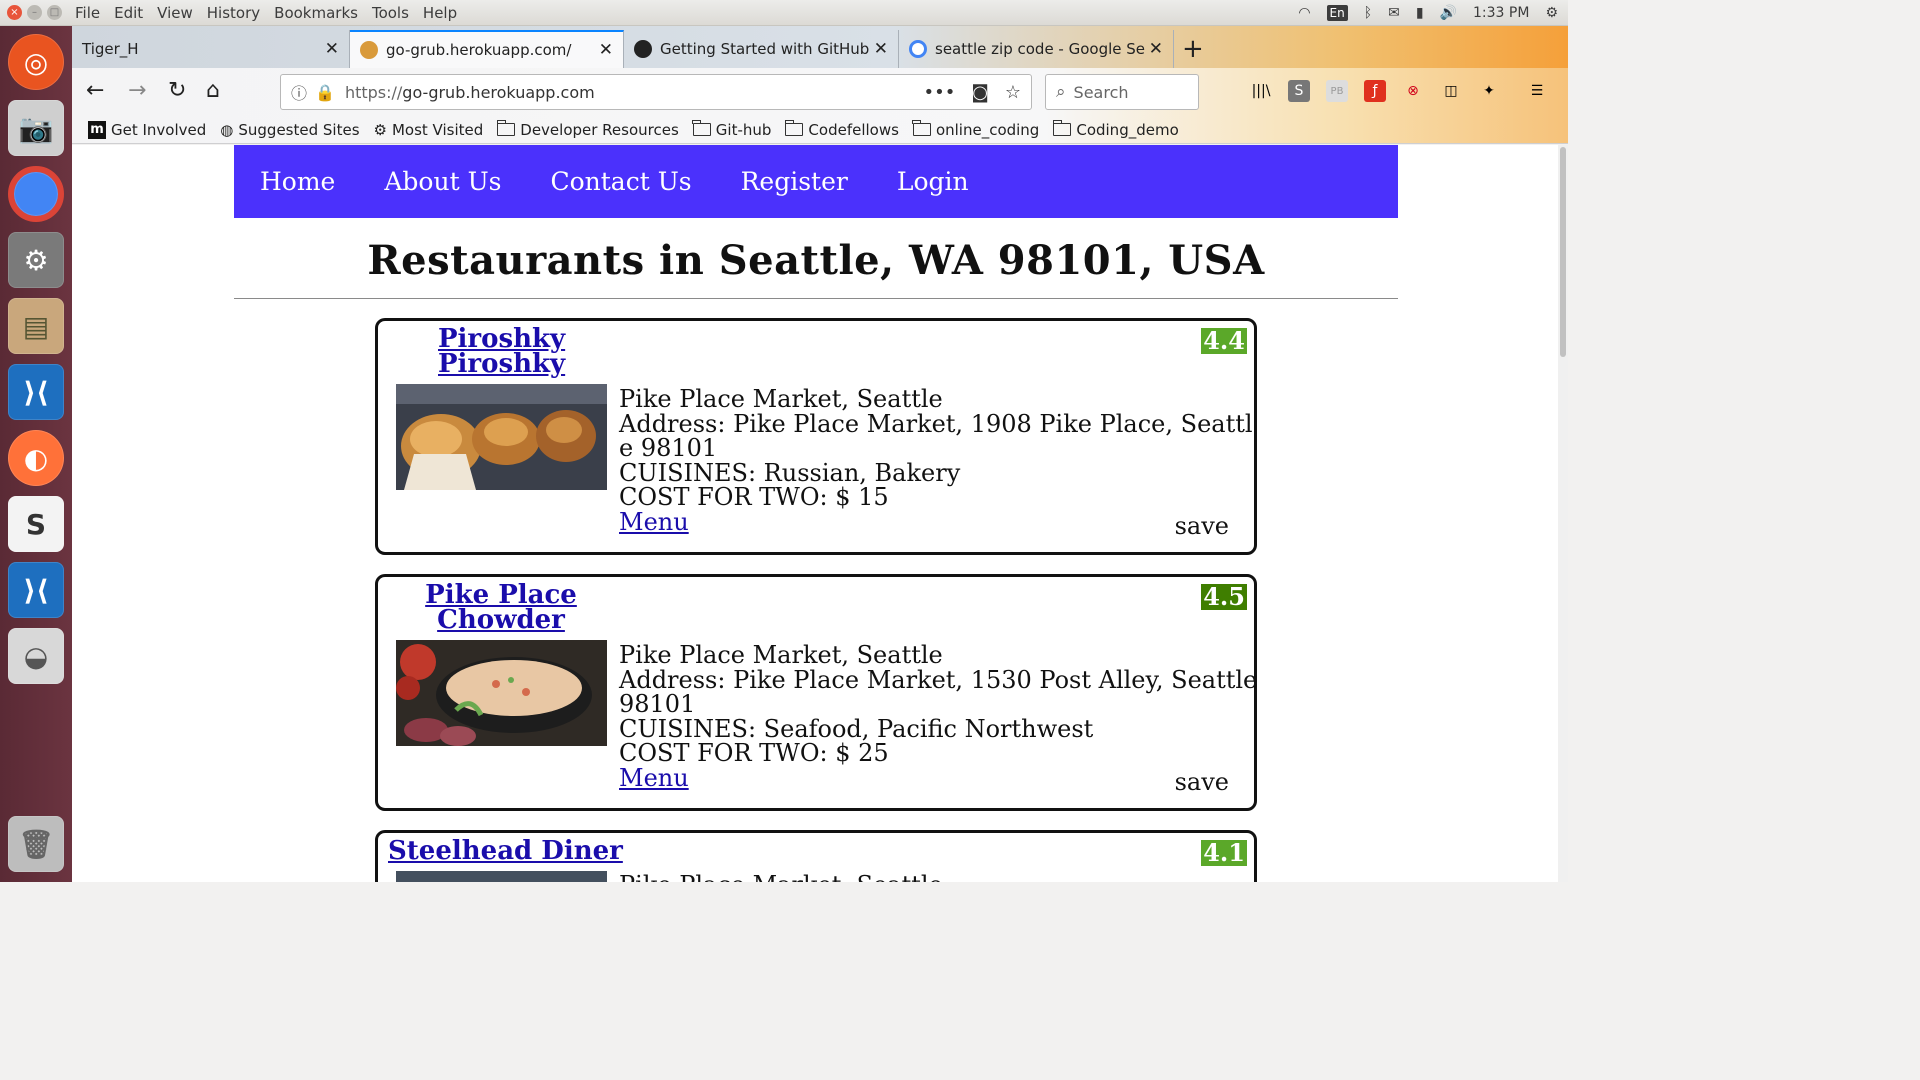  What do you see at coordinates (233, 13) in the screenshot?
I see `menu-history: History` at bounding box center [233, 13].